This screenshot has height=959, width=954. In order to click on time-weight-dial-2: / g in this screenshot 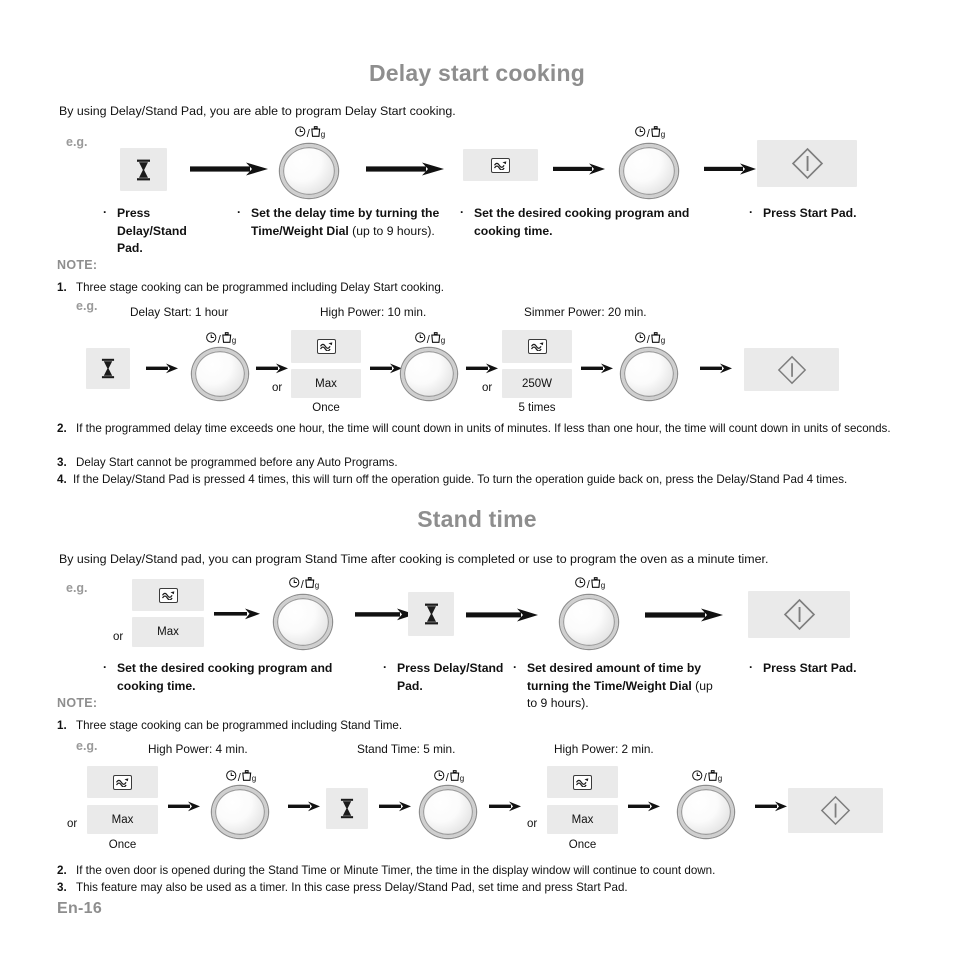, I will do `click(650, 162)`.